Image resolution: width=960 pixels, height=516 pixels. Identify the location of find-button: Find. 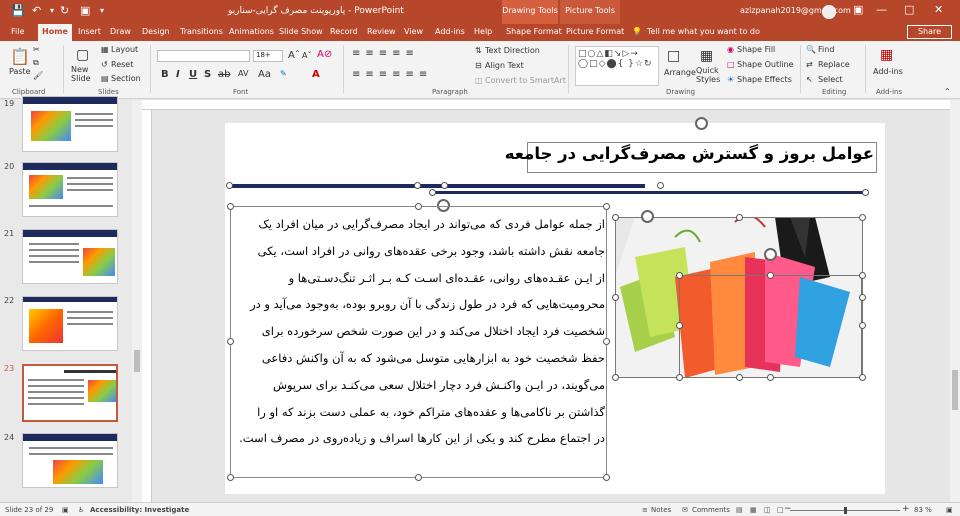
(826, 49).